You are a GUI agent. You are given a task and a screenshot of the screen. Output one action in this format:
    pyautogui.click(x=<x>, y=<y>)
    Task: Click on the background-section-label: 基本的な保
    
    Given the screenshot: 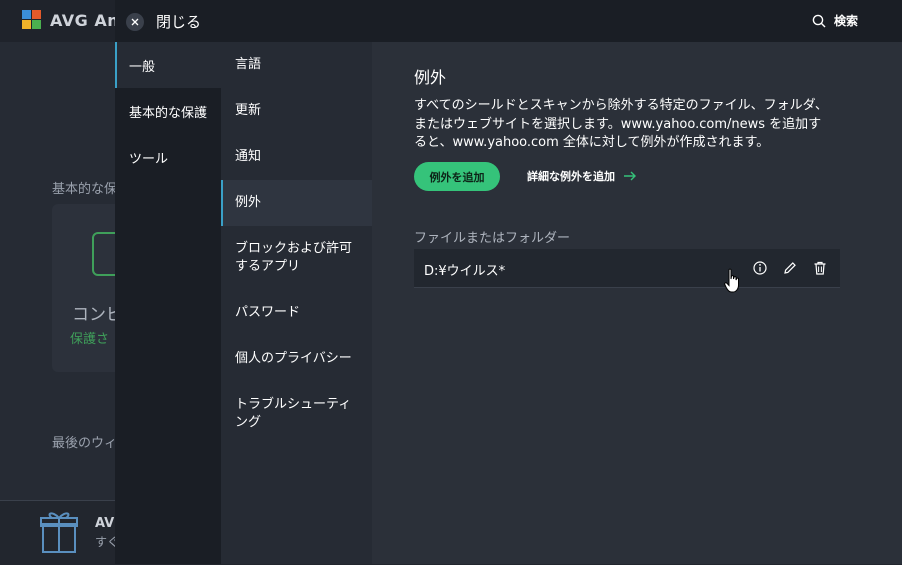 What is the action you would take?
    pyautogui.click(x=85, y=189)
    